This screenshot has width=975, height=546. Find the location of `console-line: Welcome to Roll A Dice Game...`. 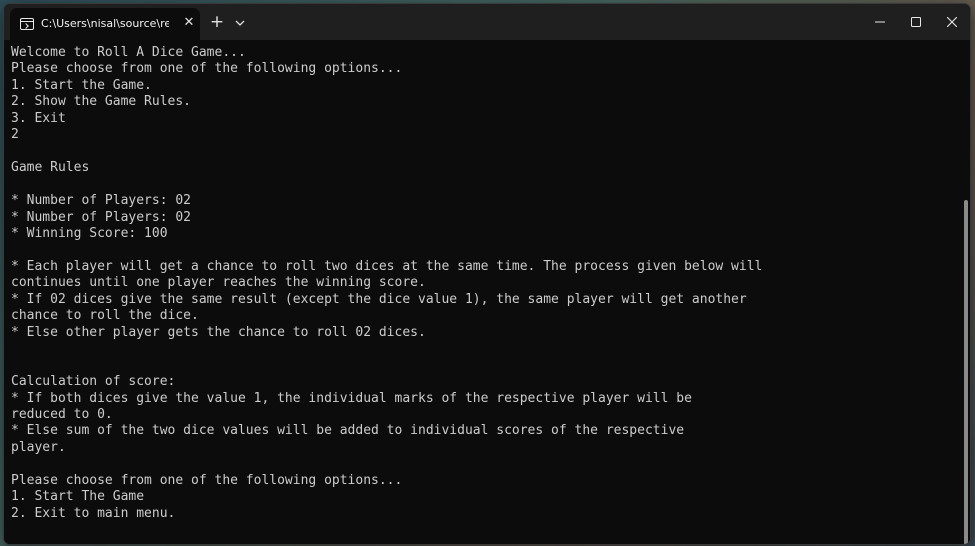

console-line: Welcome to Roll A Dice Game... is located at coordinates (128, 52).